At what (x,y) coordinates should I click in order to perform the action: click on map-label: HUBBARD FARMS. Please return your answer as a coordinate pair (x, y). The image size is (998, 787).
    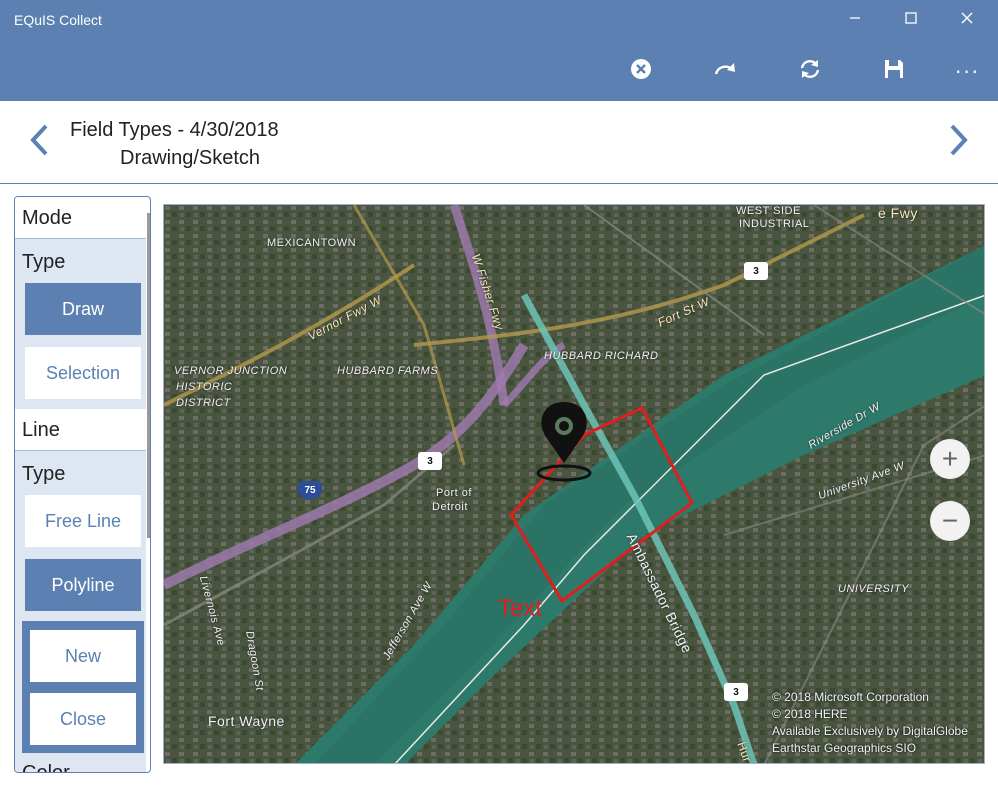
    Looking at the image, I should click on (388, 371).